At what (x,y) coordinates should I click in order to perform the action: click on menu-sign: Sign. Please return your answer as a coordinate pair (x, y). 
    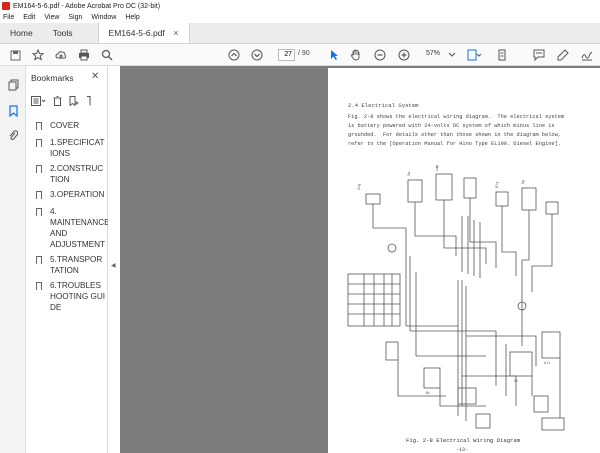
    Looking at the image, I should click on (75, 17).